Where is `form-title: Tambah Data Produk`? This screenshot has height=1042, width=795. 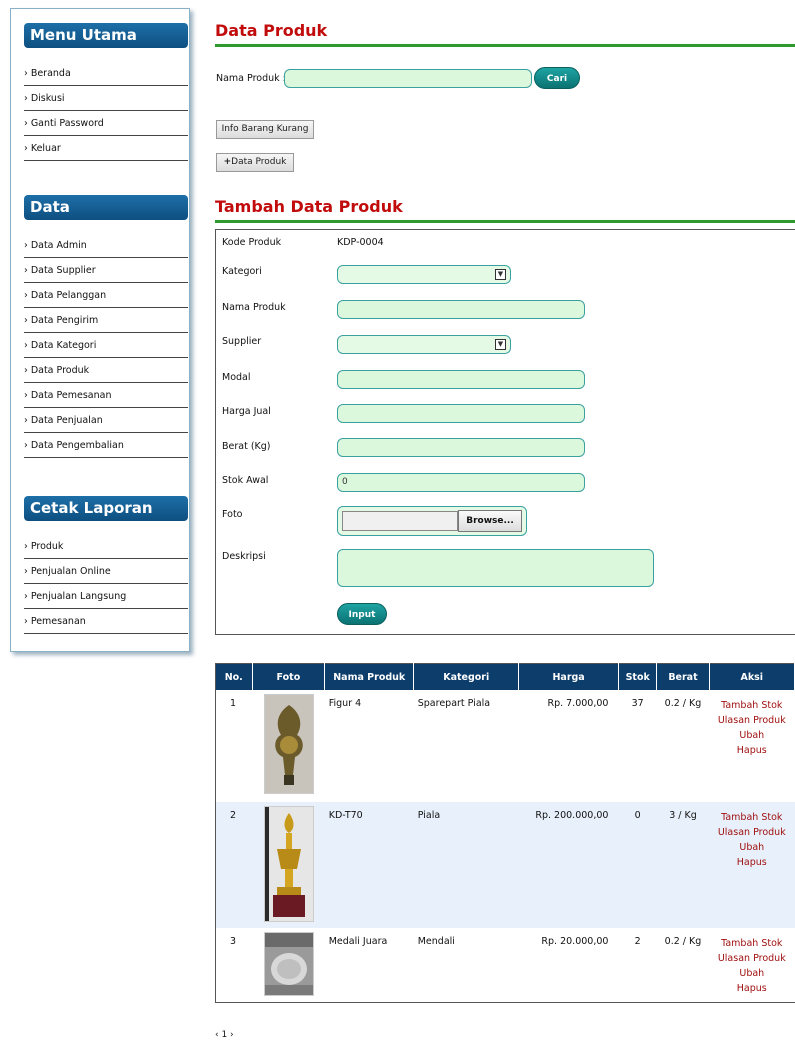
form-title: Tambah Data Produk is located at coordinates (309, 206).